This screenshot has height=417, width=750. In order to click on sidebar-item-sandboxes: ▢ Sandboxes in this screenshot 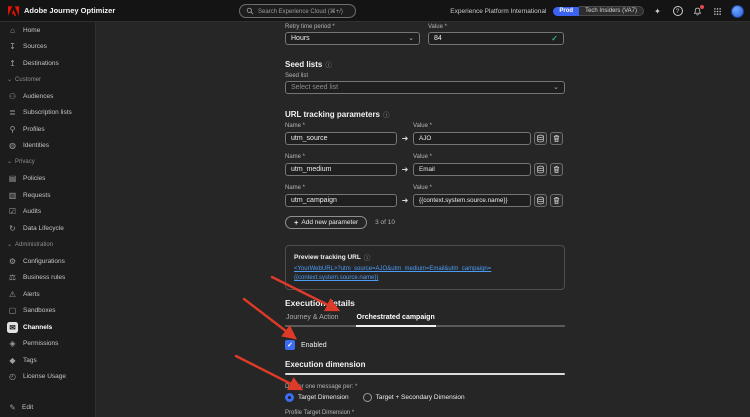, I will do `click(47, 311)`.